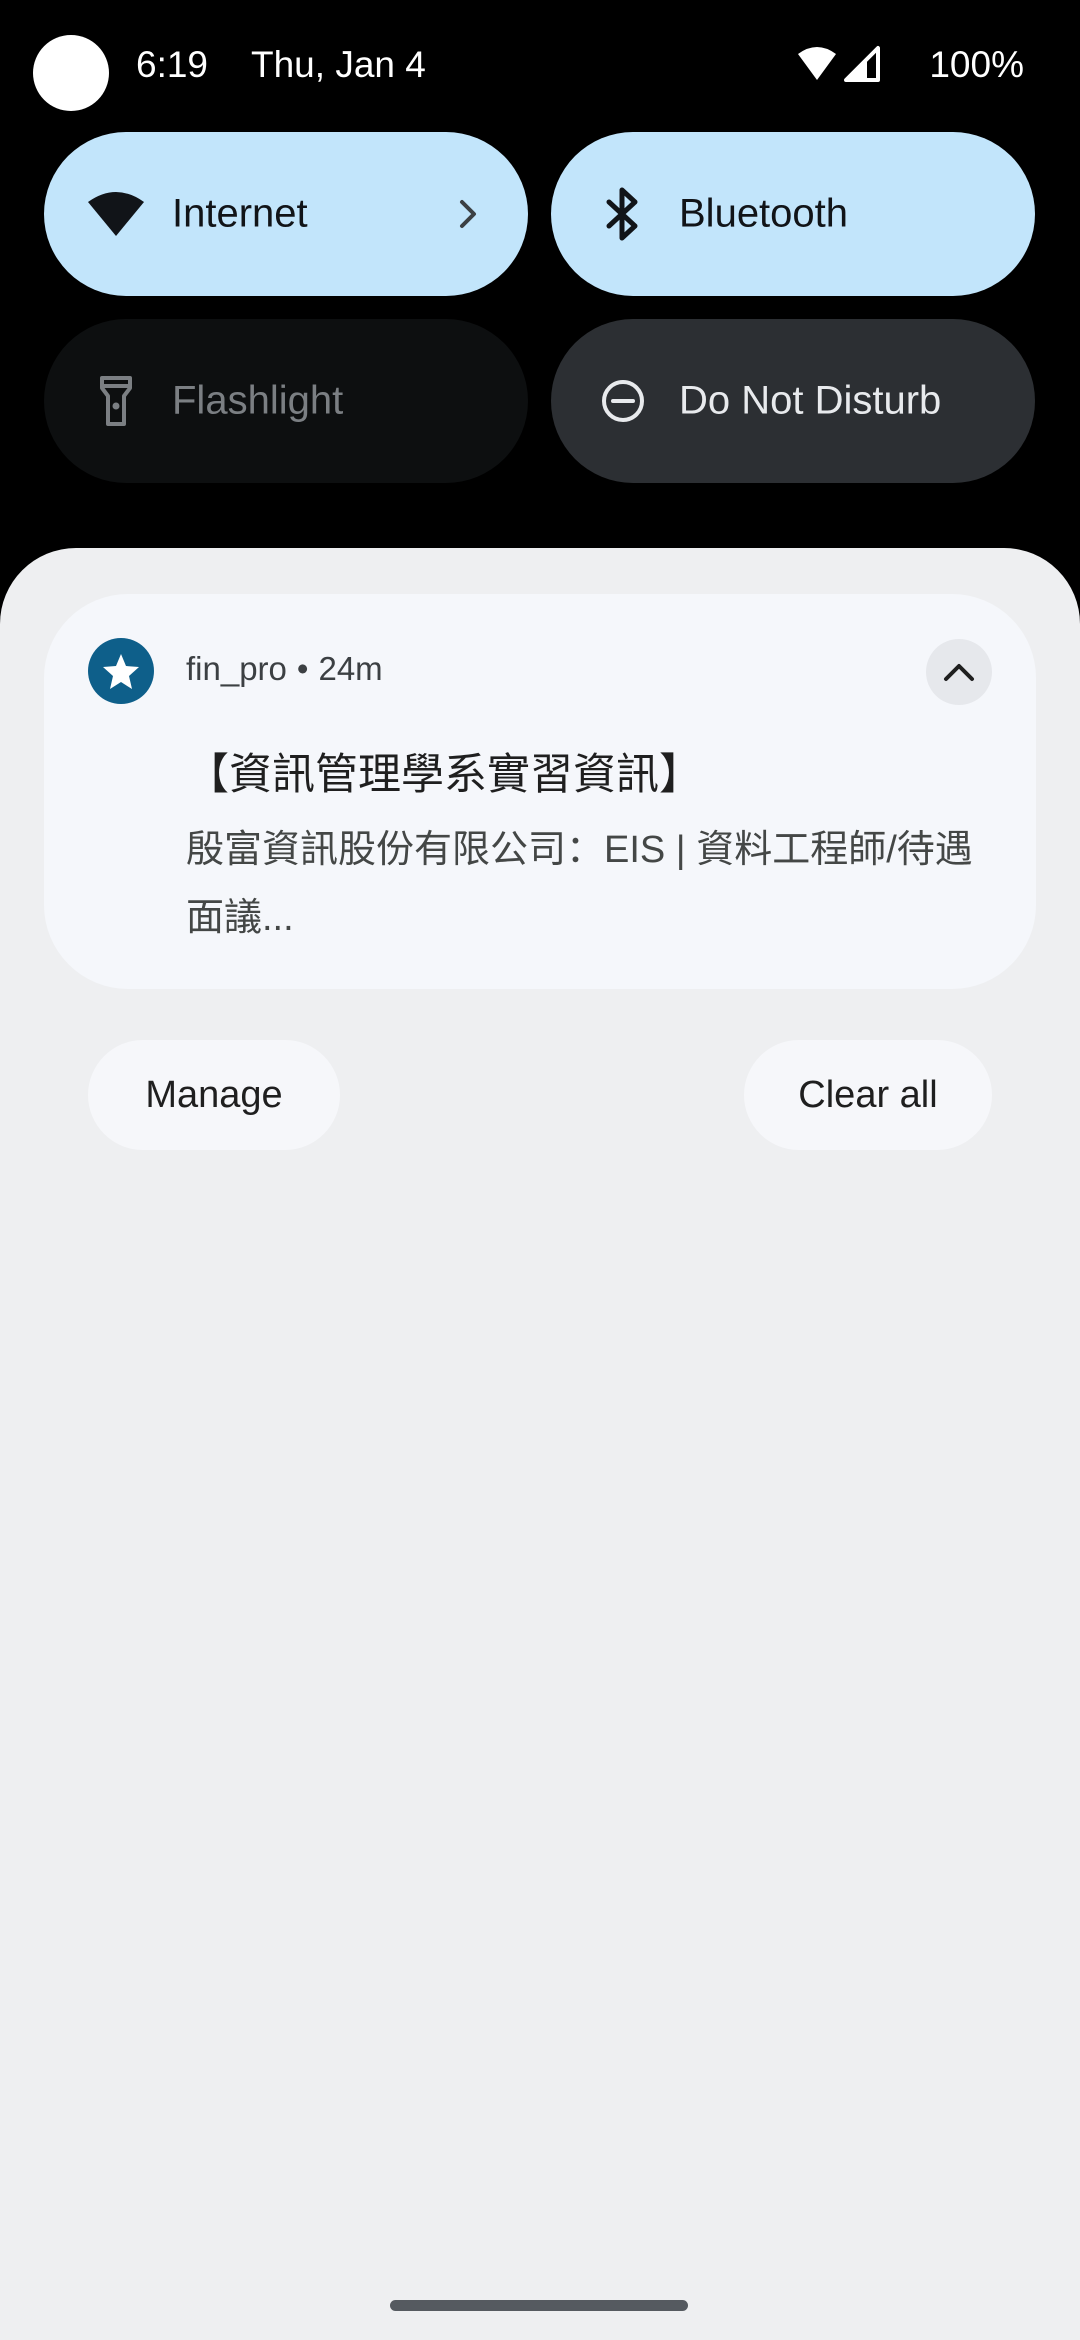  What do you see at coordinates (172, 64) in the screenshot?
I see `status-time: 6:19` at bounding box center [172, 64].